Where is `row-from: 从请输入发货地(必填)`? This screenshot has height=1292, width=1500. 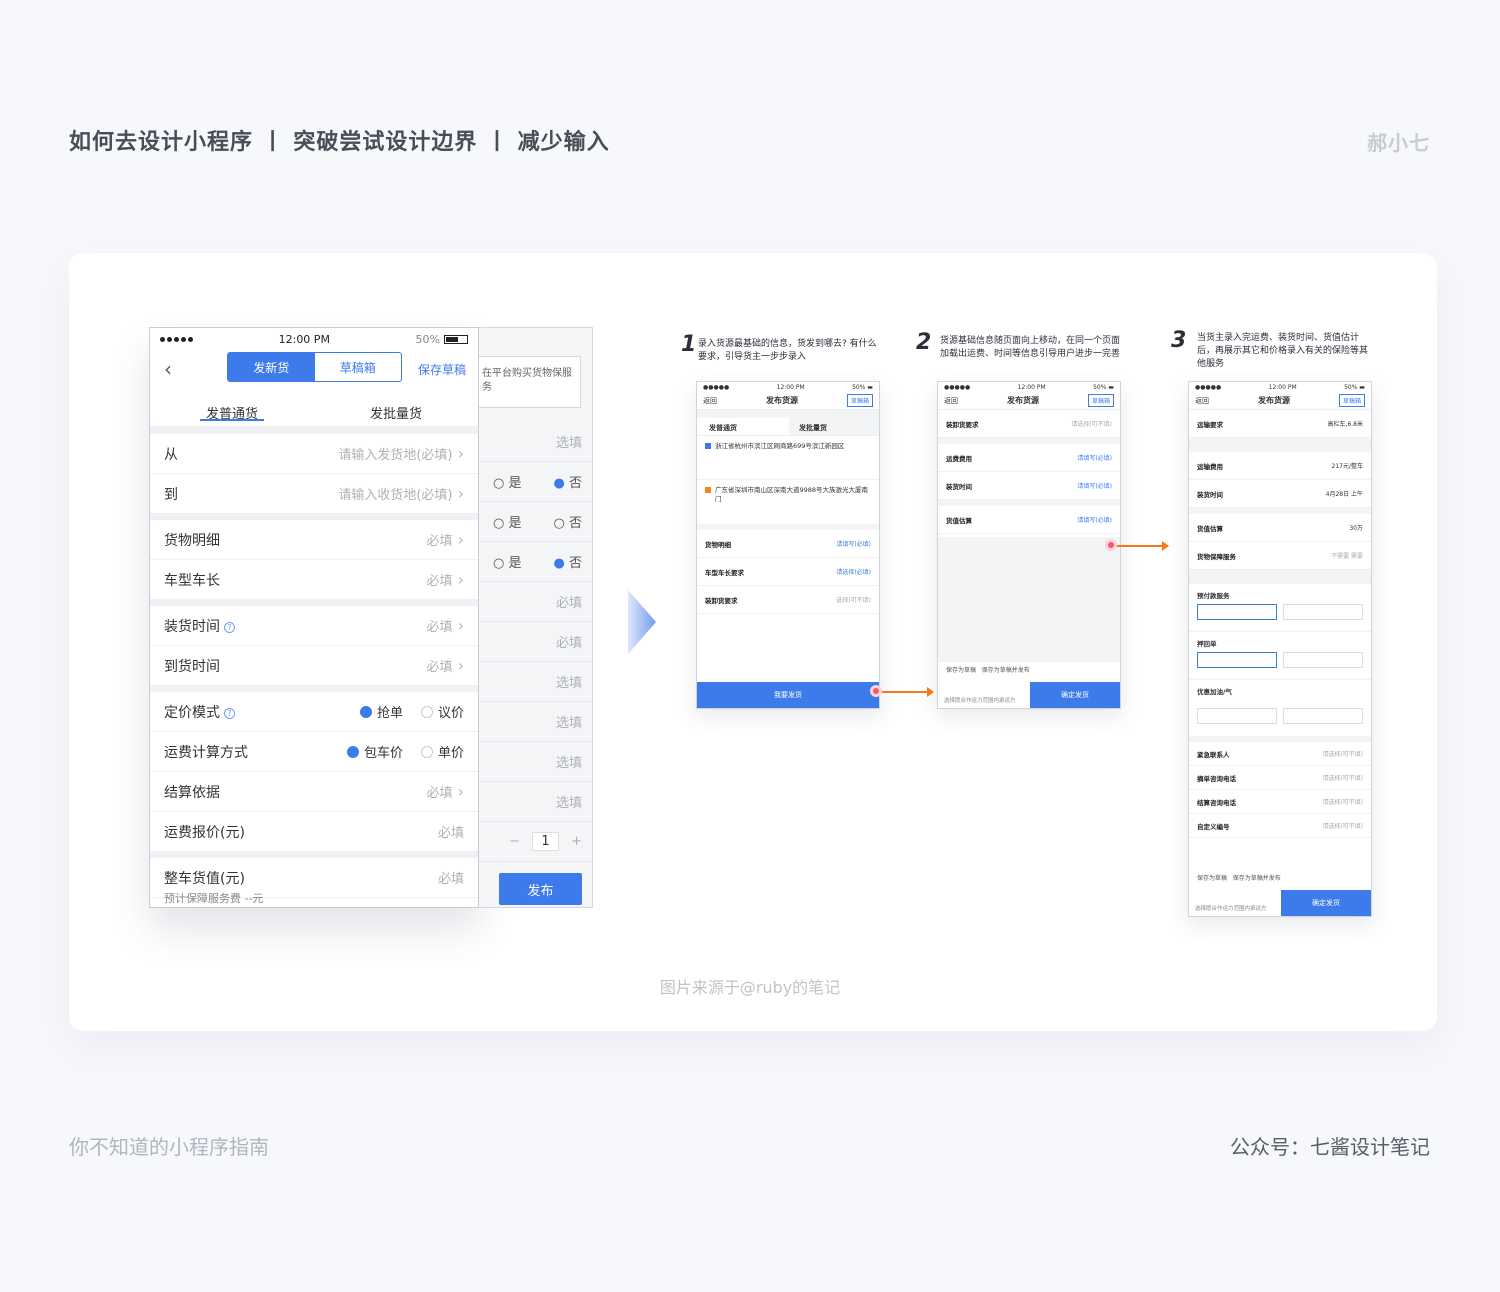
row-from: 从请输入发货地(必填) is located at coordinates (314, 454).